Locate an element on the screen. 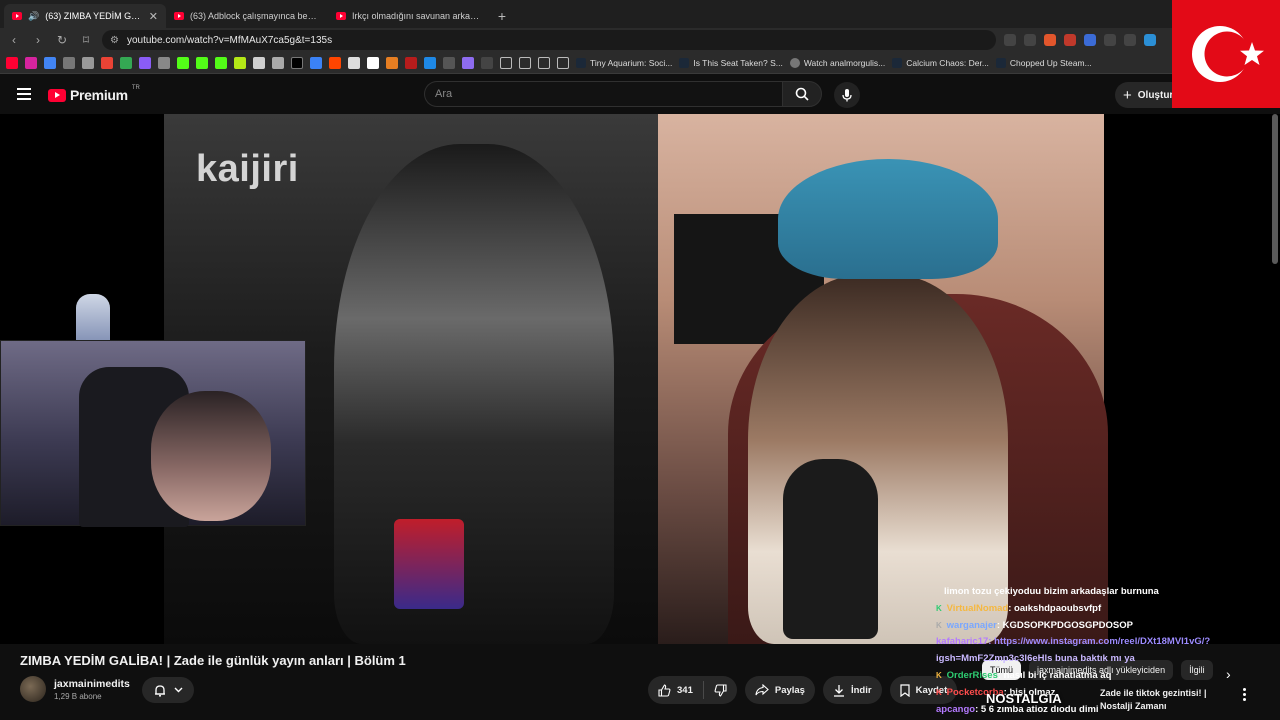  browser-tab-active: 🔊 (63) ZIMBA YEDİM GALİBA! | ✕ is located at coordinates (85, 16).